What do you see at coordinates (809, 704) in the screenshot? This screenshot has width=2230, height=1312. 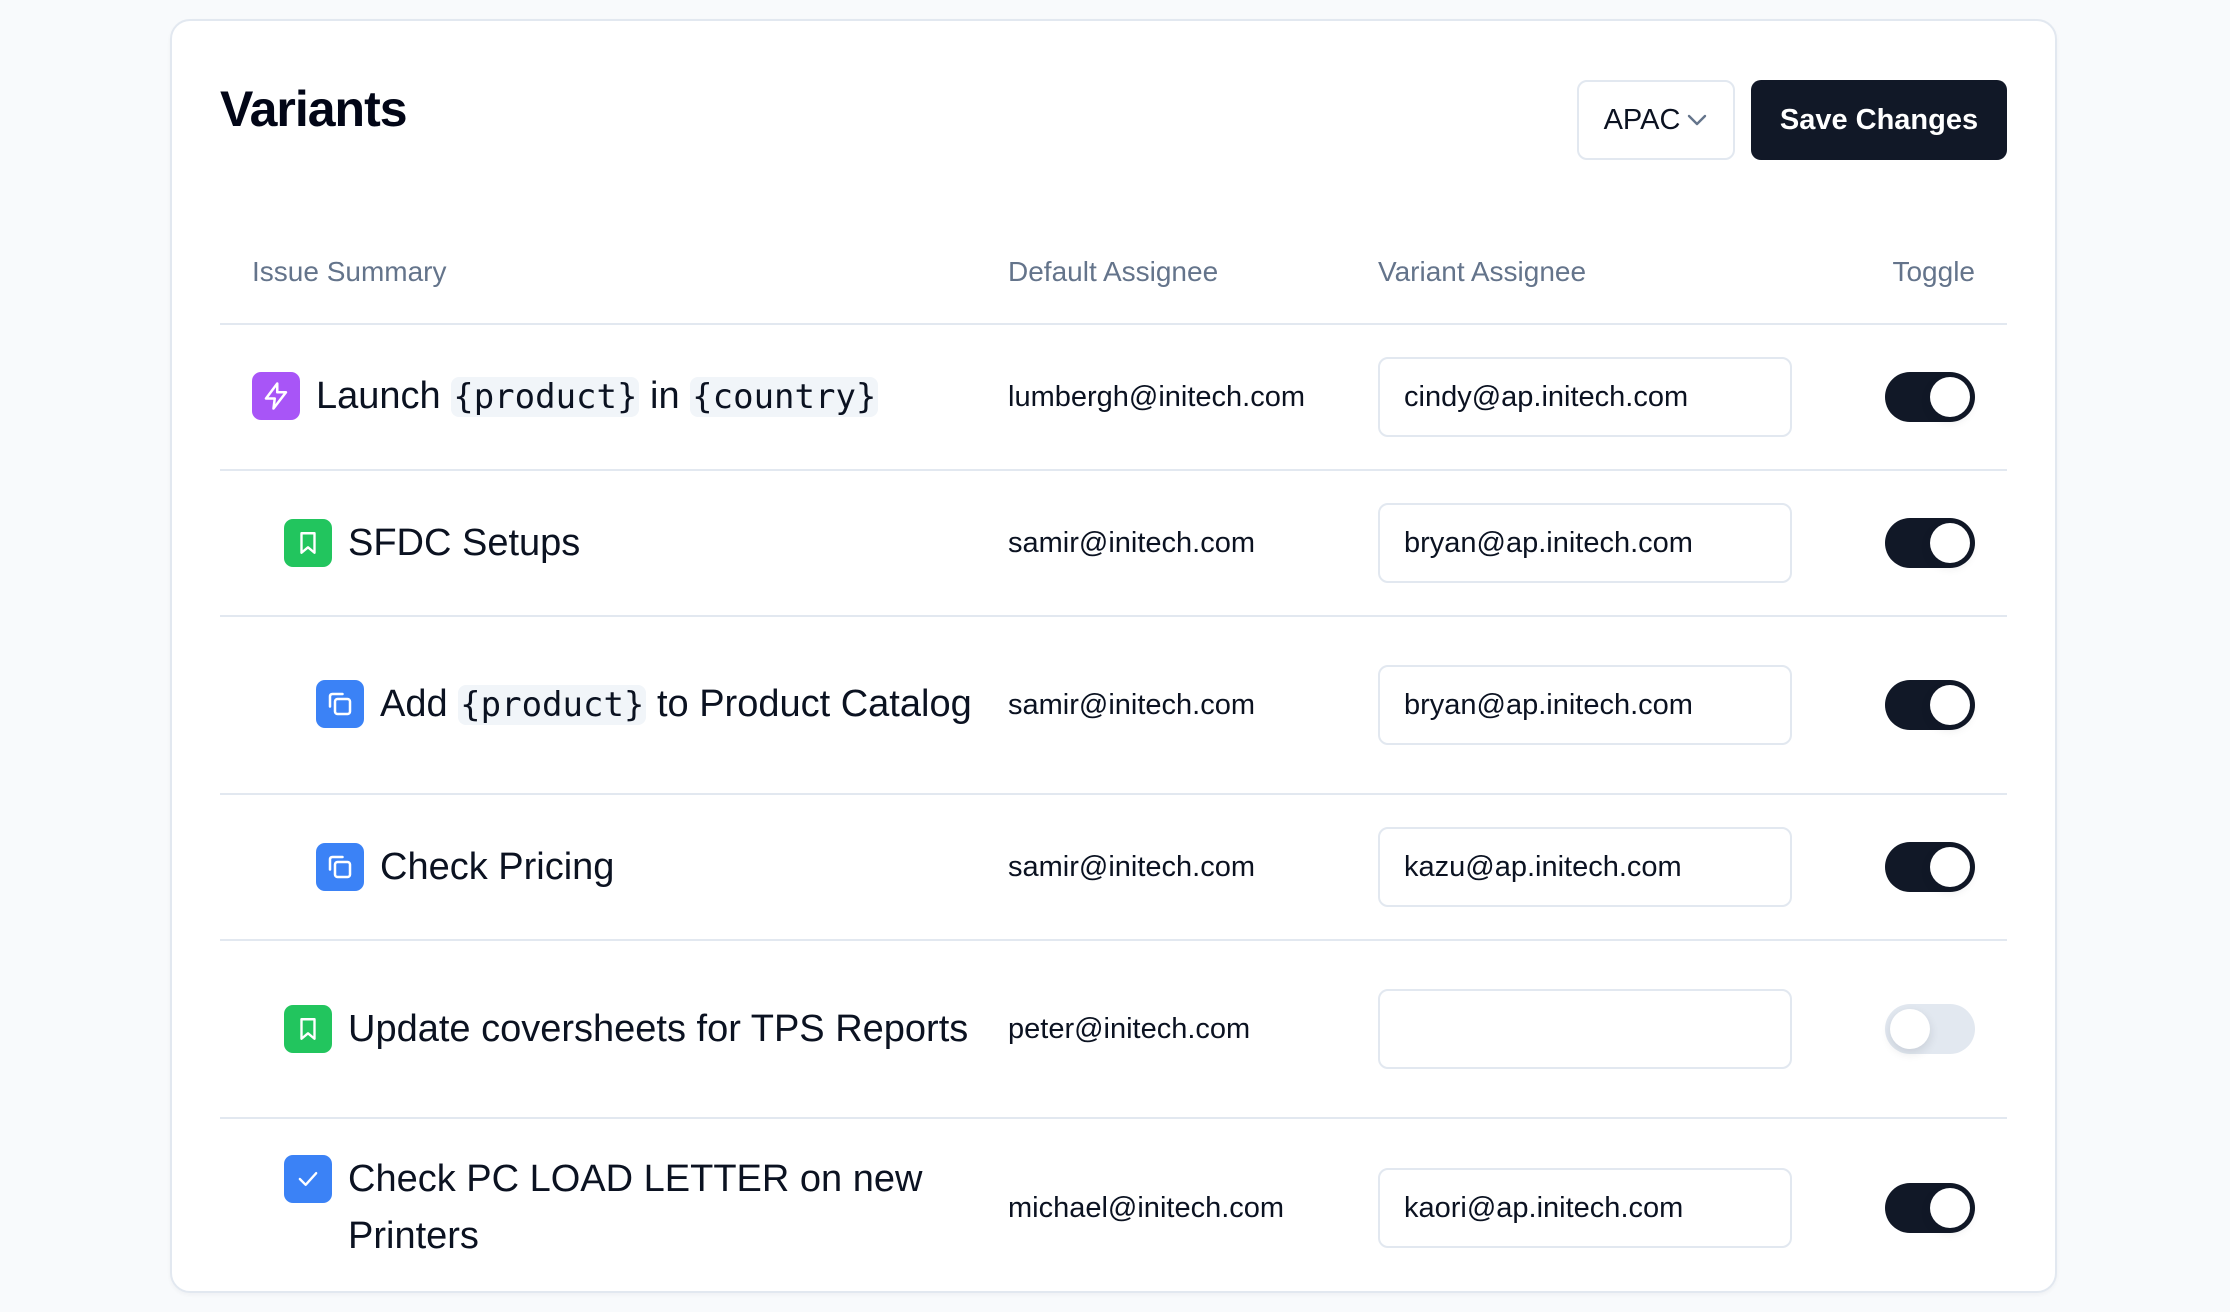 I see `summary-text: to Product Catalog` at bounding box center [809, 704].